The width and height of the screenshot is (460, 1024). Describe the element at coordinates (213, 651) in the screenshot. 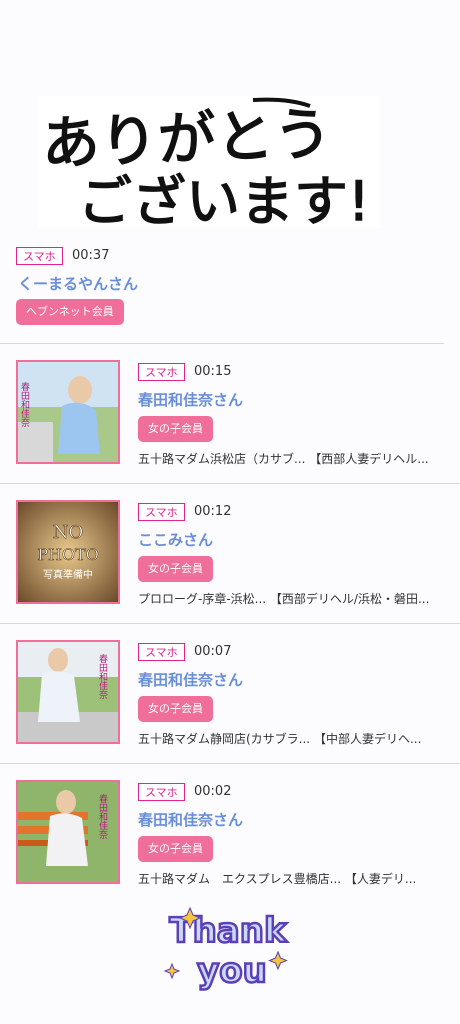

I see `visit-time: 00:07` at that location.